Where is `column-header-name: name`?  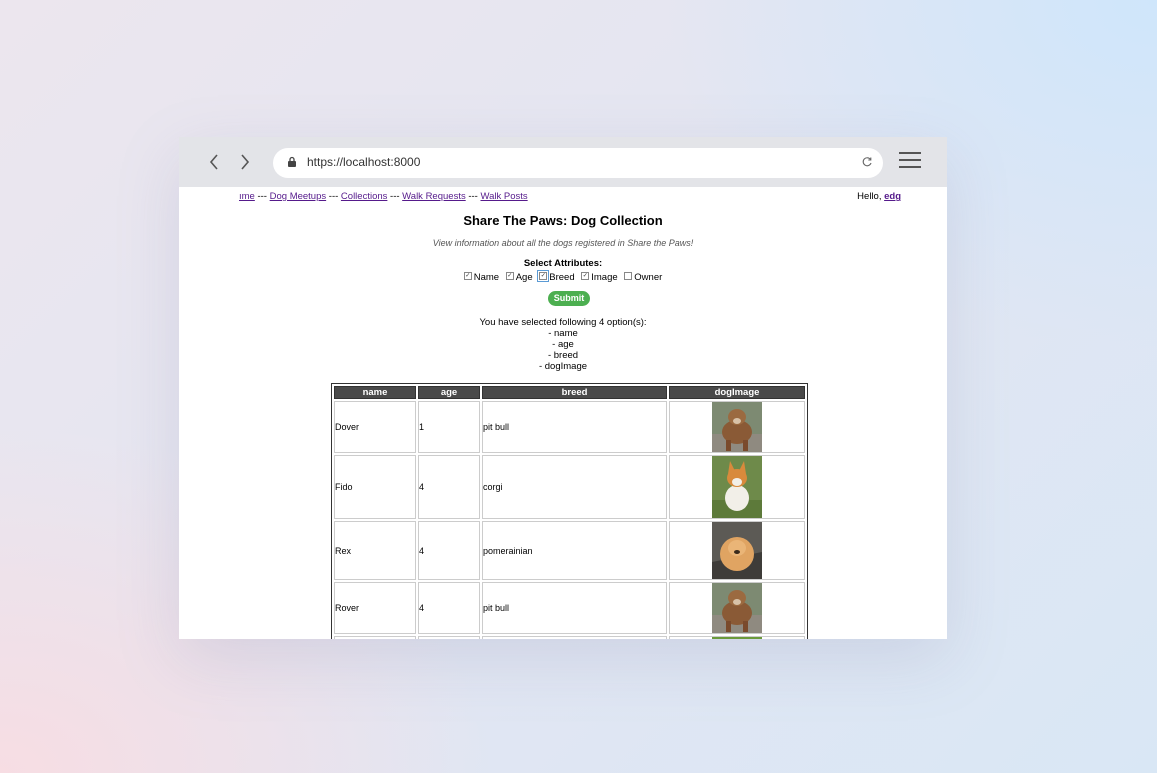
column-header-name: name is located at coordinates (375, 392).